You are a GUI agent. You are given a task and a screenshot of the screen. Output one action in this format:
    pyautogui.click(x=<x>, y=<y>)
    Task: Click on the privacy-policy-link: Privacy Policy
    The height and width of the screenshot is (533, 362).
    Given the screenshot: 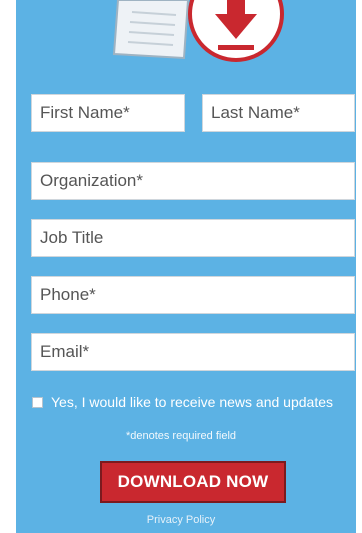 What is the action you would take?
    pyautogui.click(x=181, y=520)
    